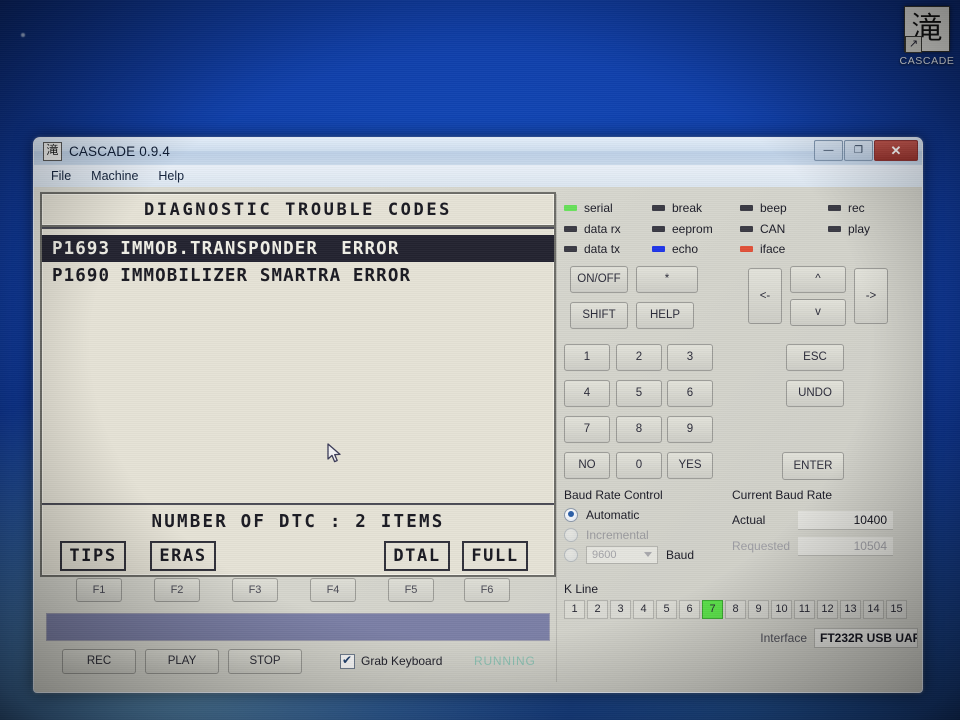  I want to click on interface-value: FT232R USB UAR, so click(866, 637).